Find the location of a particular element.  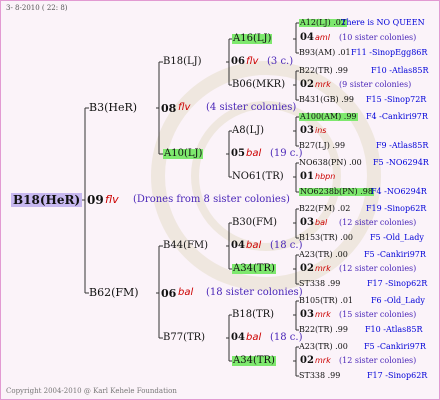

right-5-note: (12 sister colonies) is located at coordinates (378, 222).